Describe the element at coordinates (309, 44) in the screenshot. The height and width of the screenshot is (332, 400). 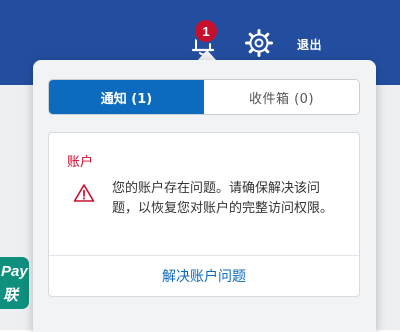
I see `logout-button: 退出` at that location.